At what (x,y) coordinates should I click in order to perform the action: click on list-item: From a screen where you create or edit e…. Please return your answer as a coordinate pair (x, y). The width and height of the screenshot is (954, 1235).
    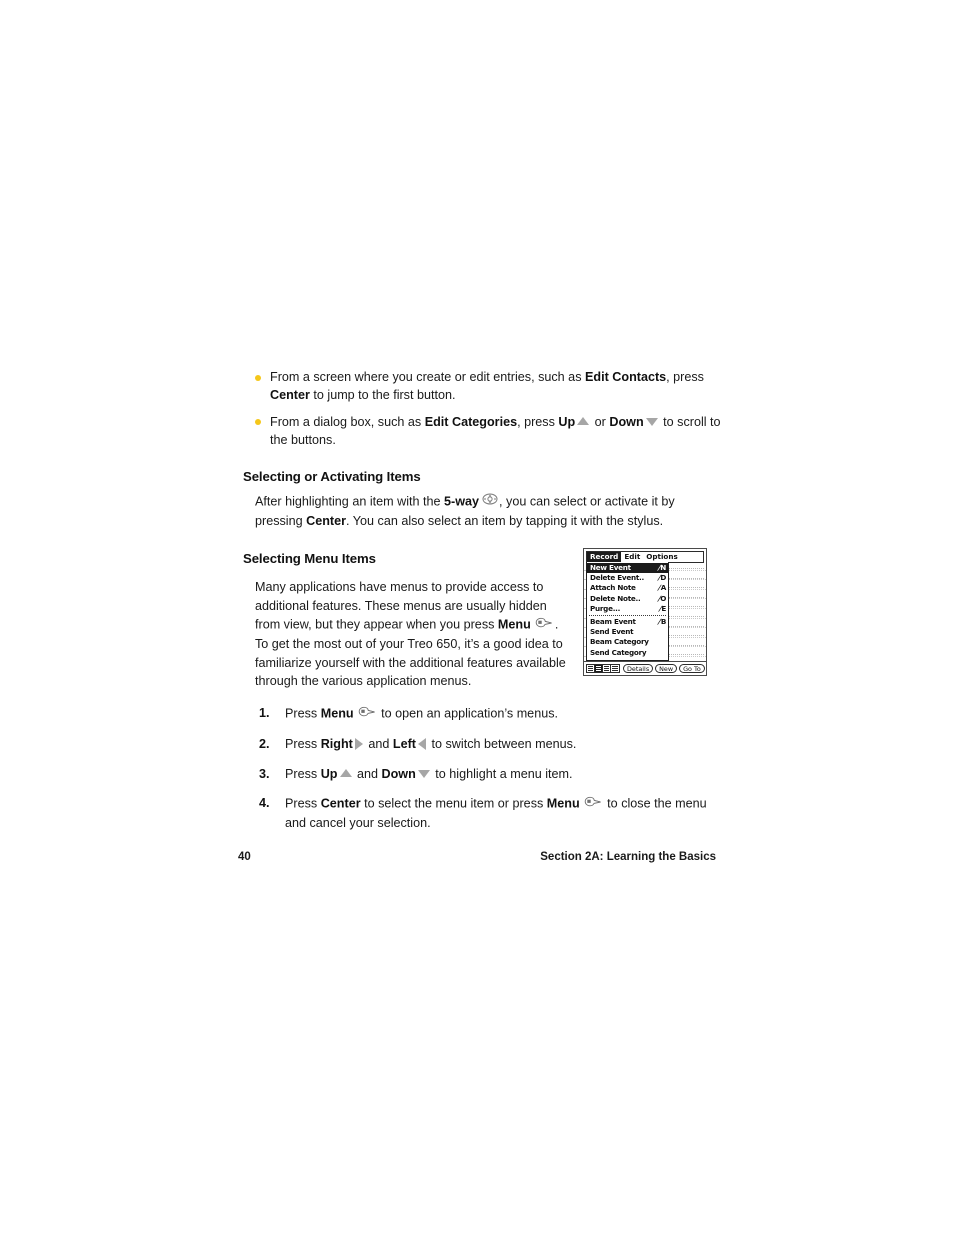
    Looking at the image, I should click on (483, 386).